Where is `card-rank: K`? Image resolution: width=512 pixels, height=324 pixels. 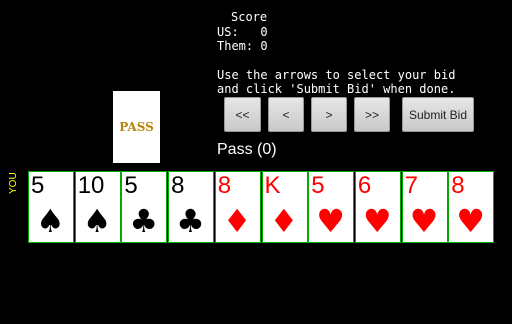
card-rank: K is located at coordinates (272, 185).